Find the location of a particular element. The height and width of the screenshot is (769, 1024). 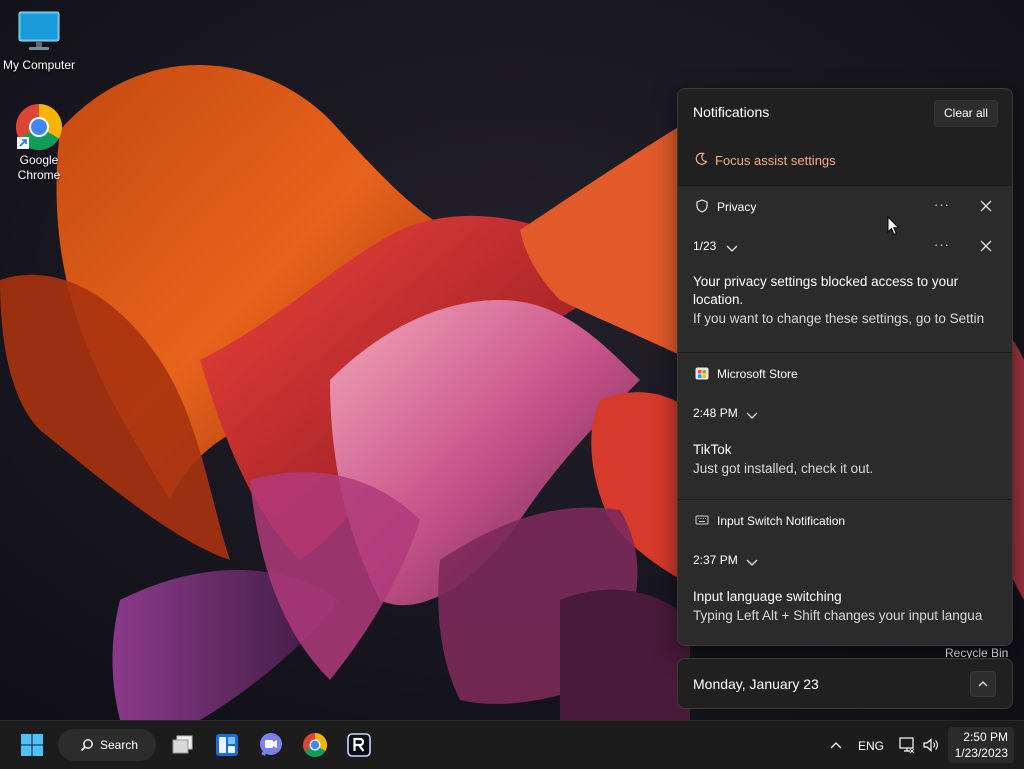

network-icon is located at coordinates (907, 747).